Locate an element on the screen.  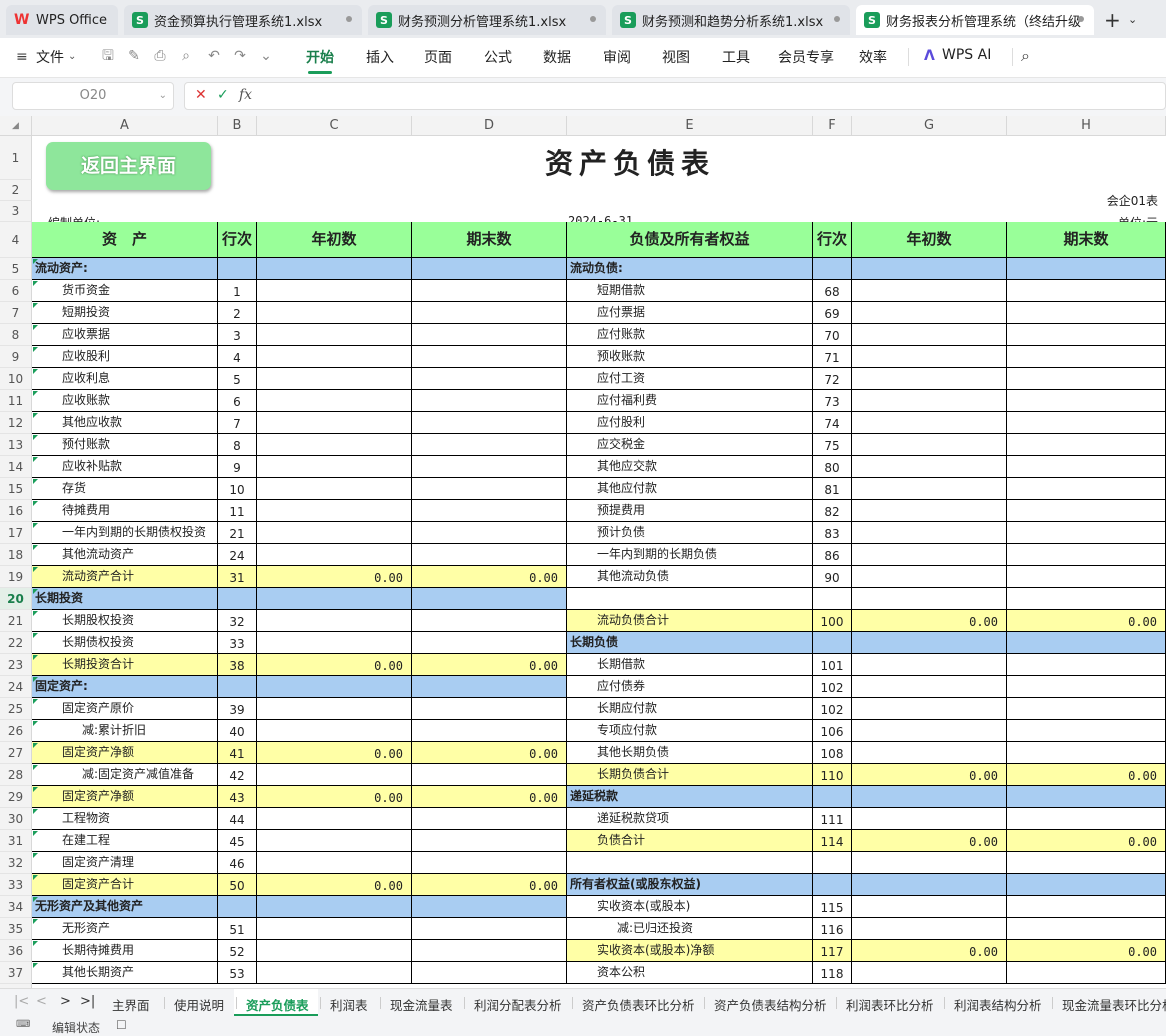
asset-item-label: 货币资金 is located at coordinates (125, 291).